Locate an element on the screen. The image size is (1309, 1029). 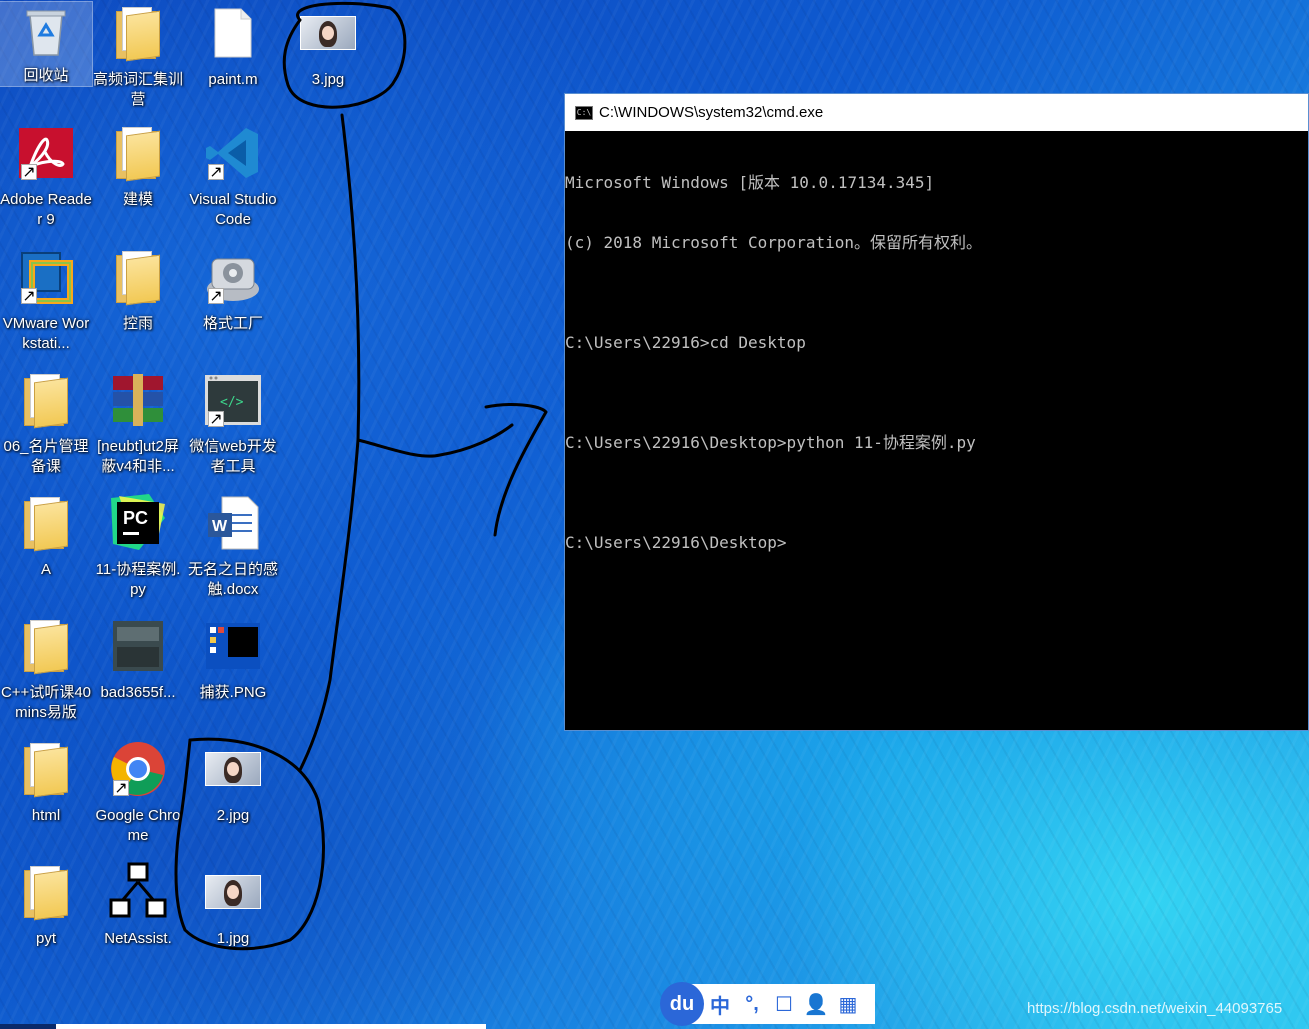
desktop-icon-label: Google Chrome is located at coordinates (138, 825).